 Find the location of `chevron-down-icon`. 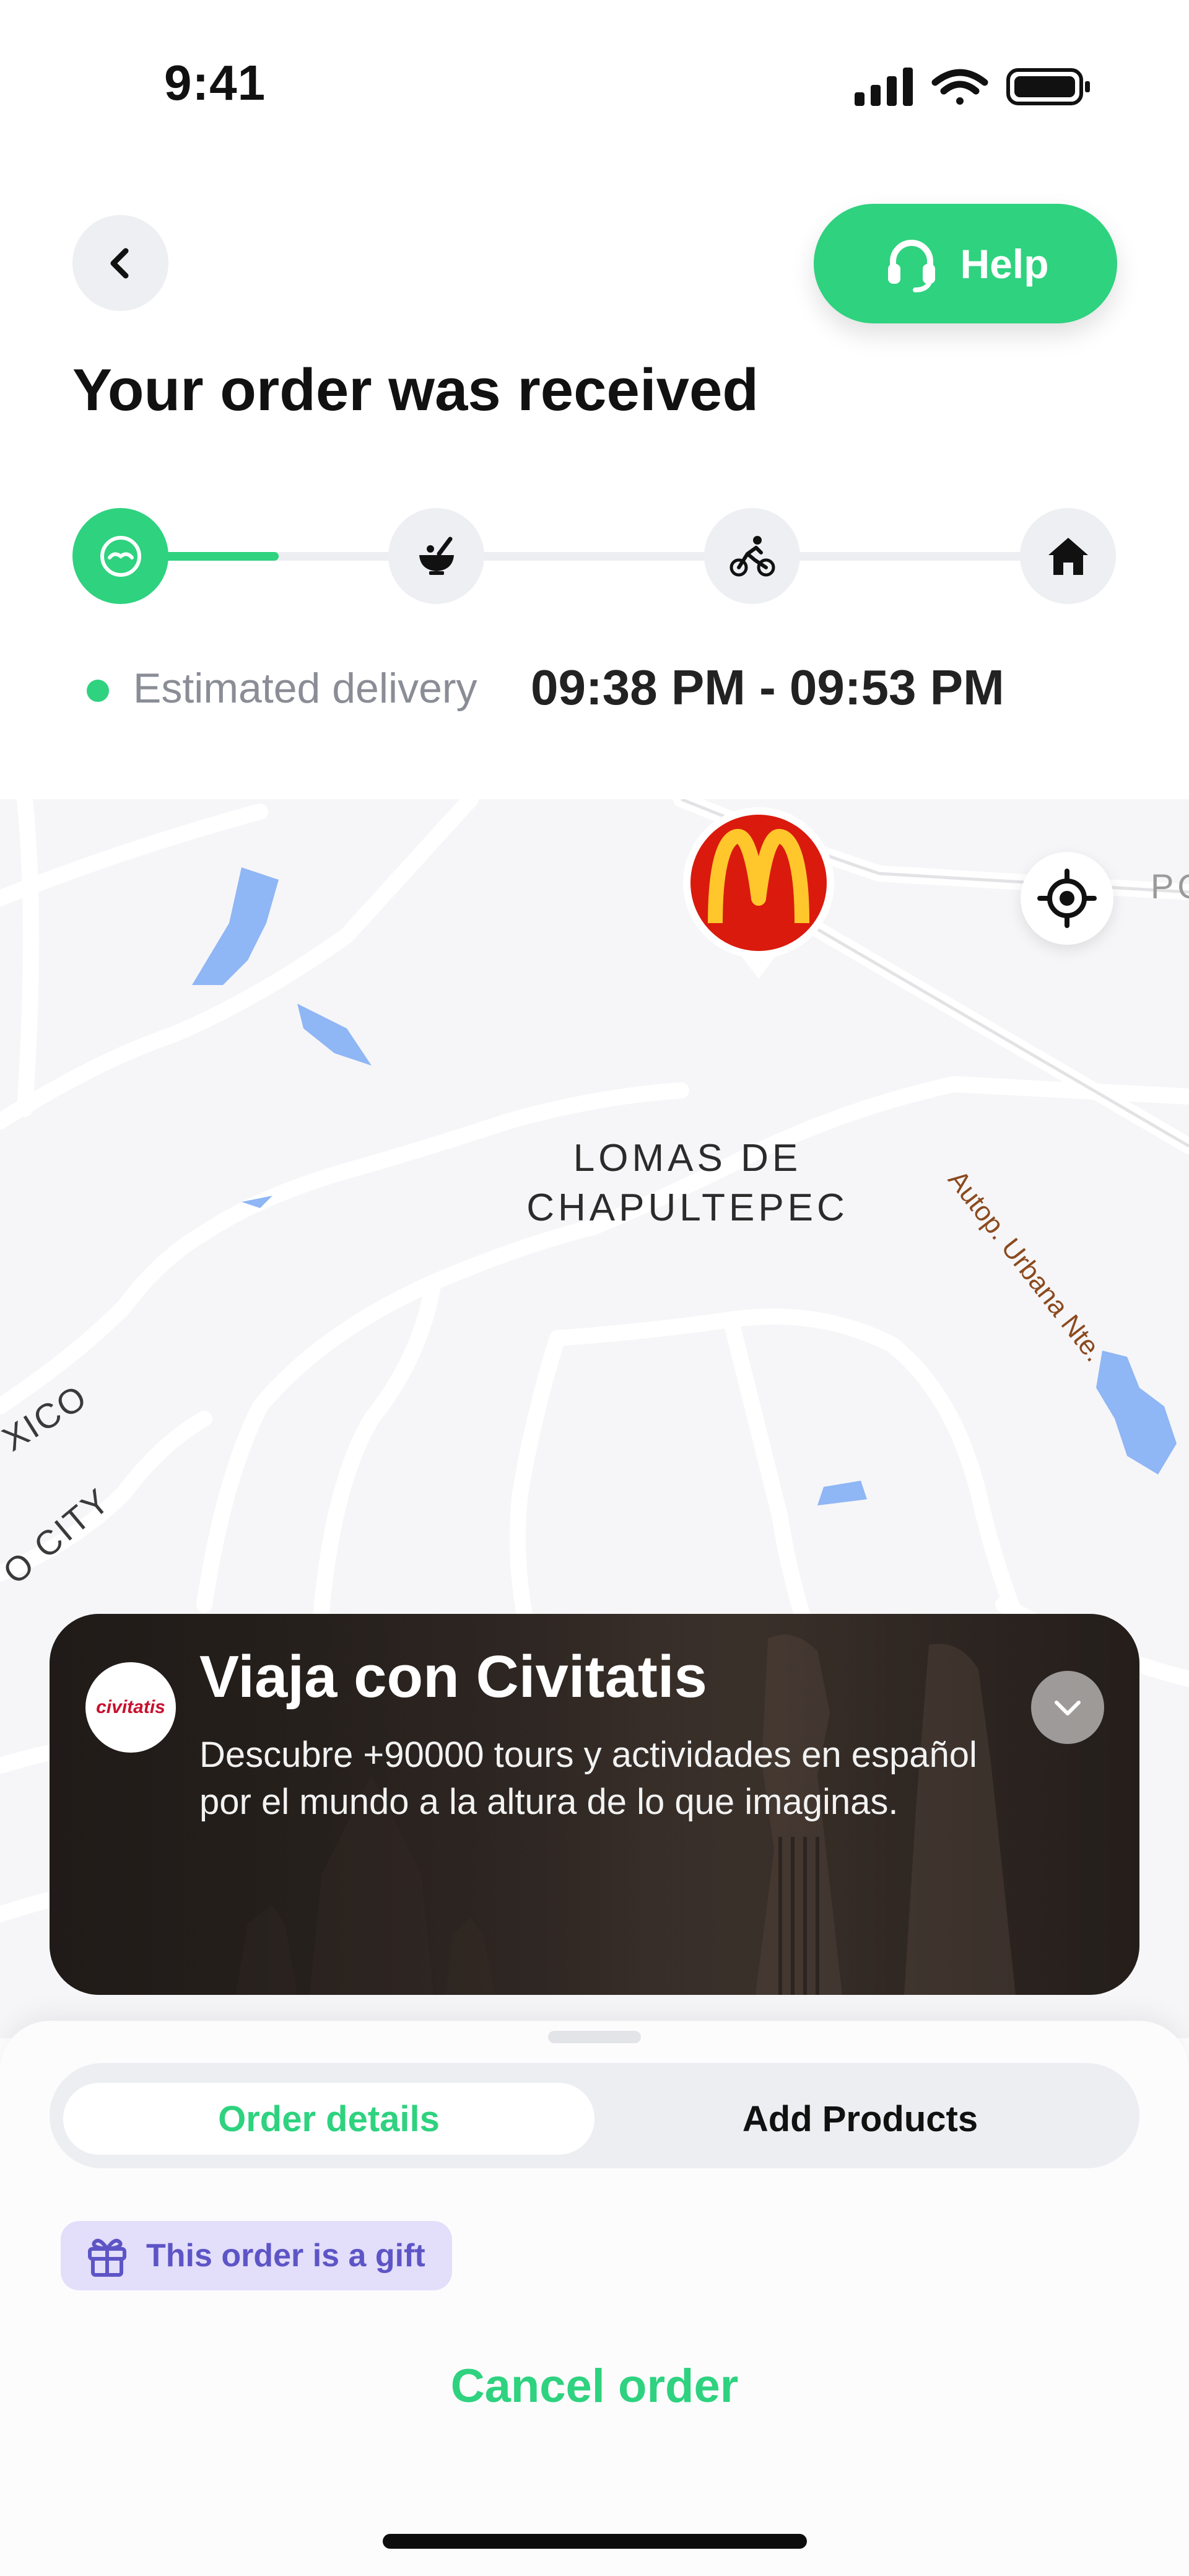

chevron-down-icon is located at coordinates (1068, 1708).